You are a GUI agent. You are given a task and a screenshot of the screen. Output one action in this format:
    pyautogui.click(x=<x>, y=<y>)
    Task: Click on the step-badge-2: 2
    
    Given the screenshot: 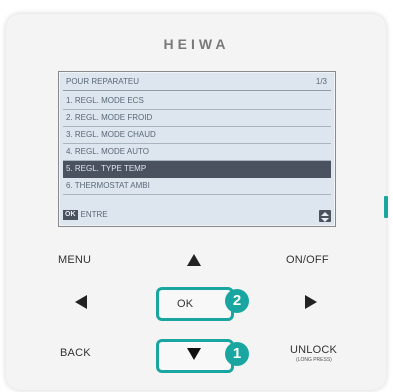 What is the action you would take?
    pyautogui.click(x=237, y=301)
    